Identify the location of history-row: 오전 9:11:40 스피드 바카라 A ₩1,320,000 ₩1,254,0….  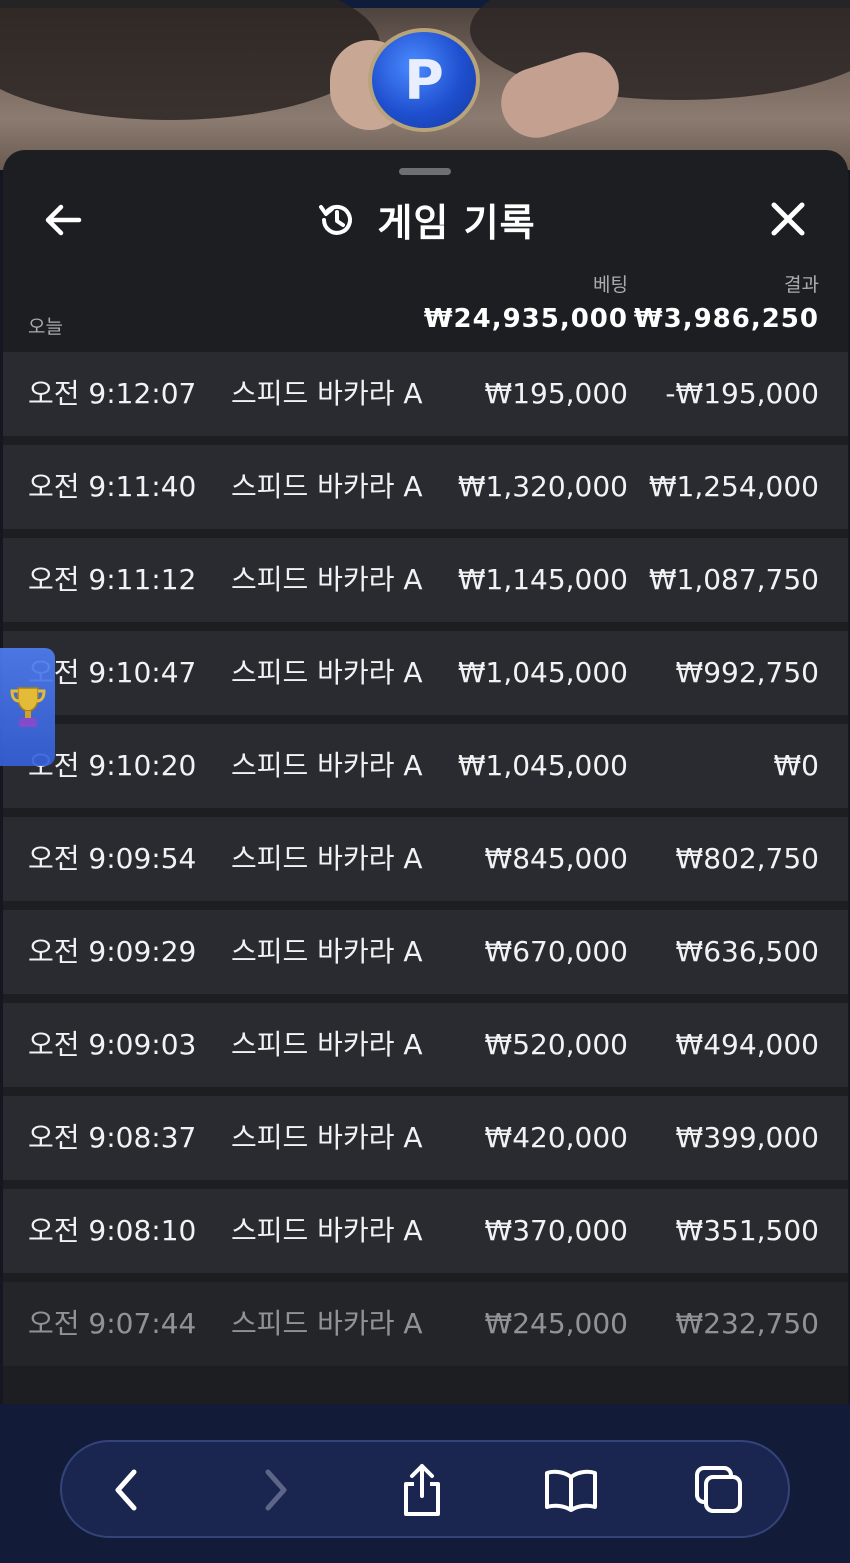
(425, 487).